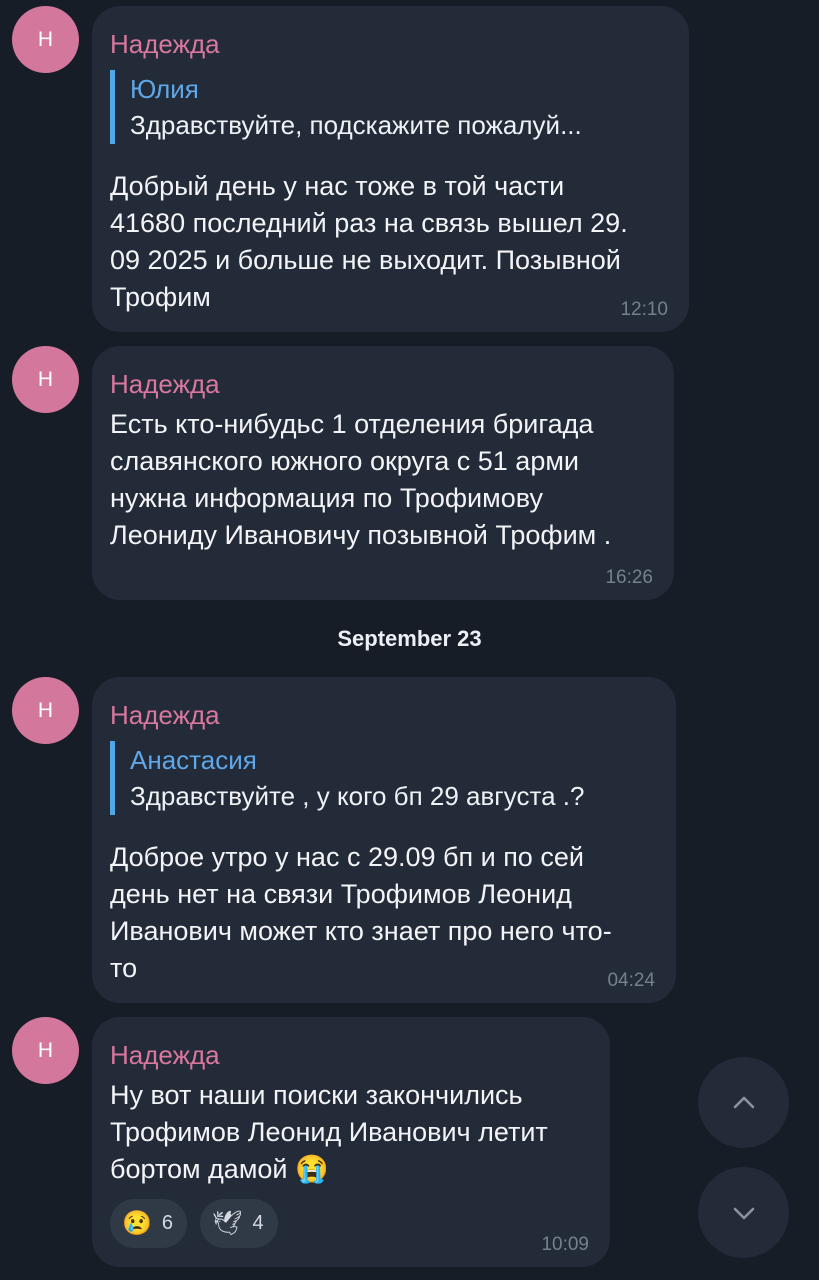 The width and height of the screenshot is (819, 1280). I want to click on reaction-count: 4, so click(258, 1223).